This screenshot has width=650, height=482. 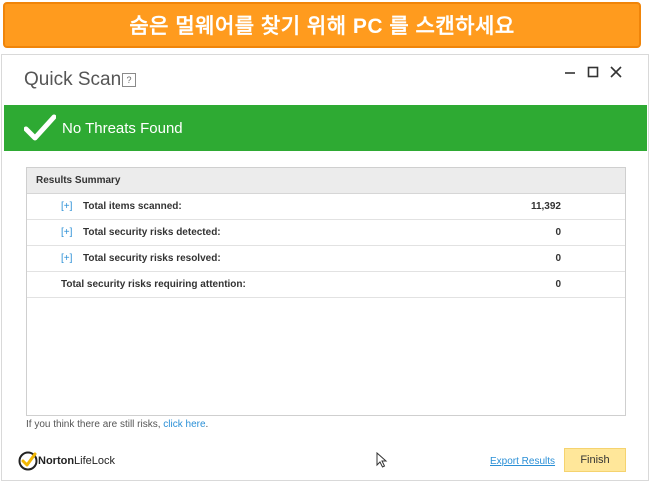 I want to click on status-bar: No Threats Found, so click(x=325, y=128).